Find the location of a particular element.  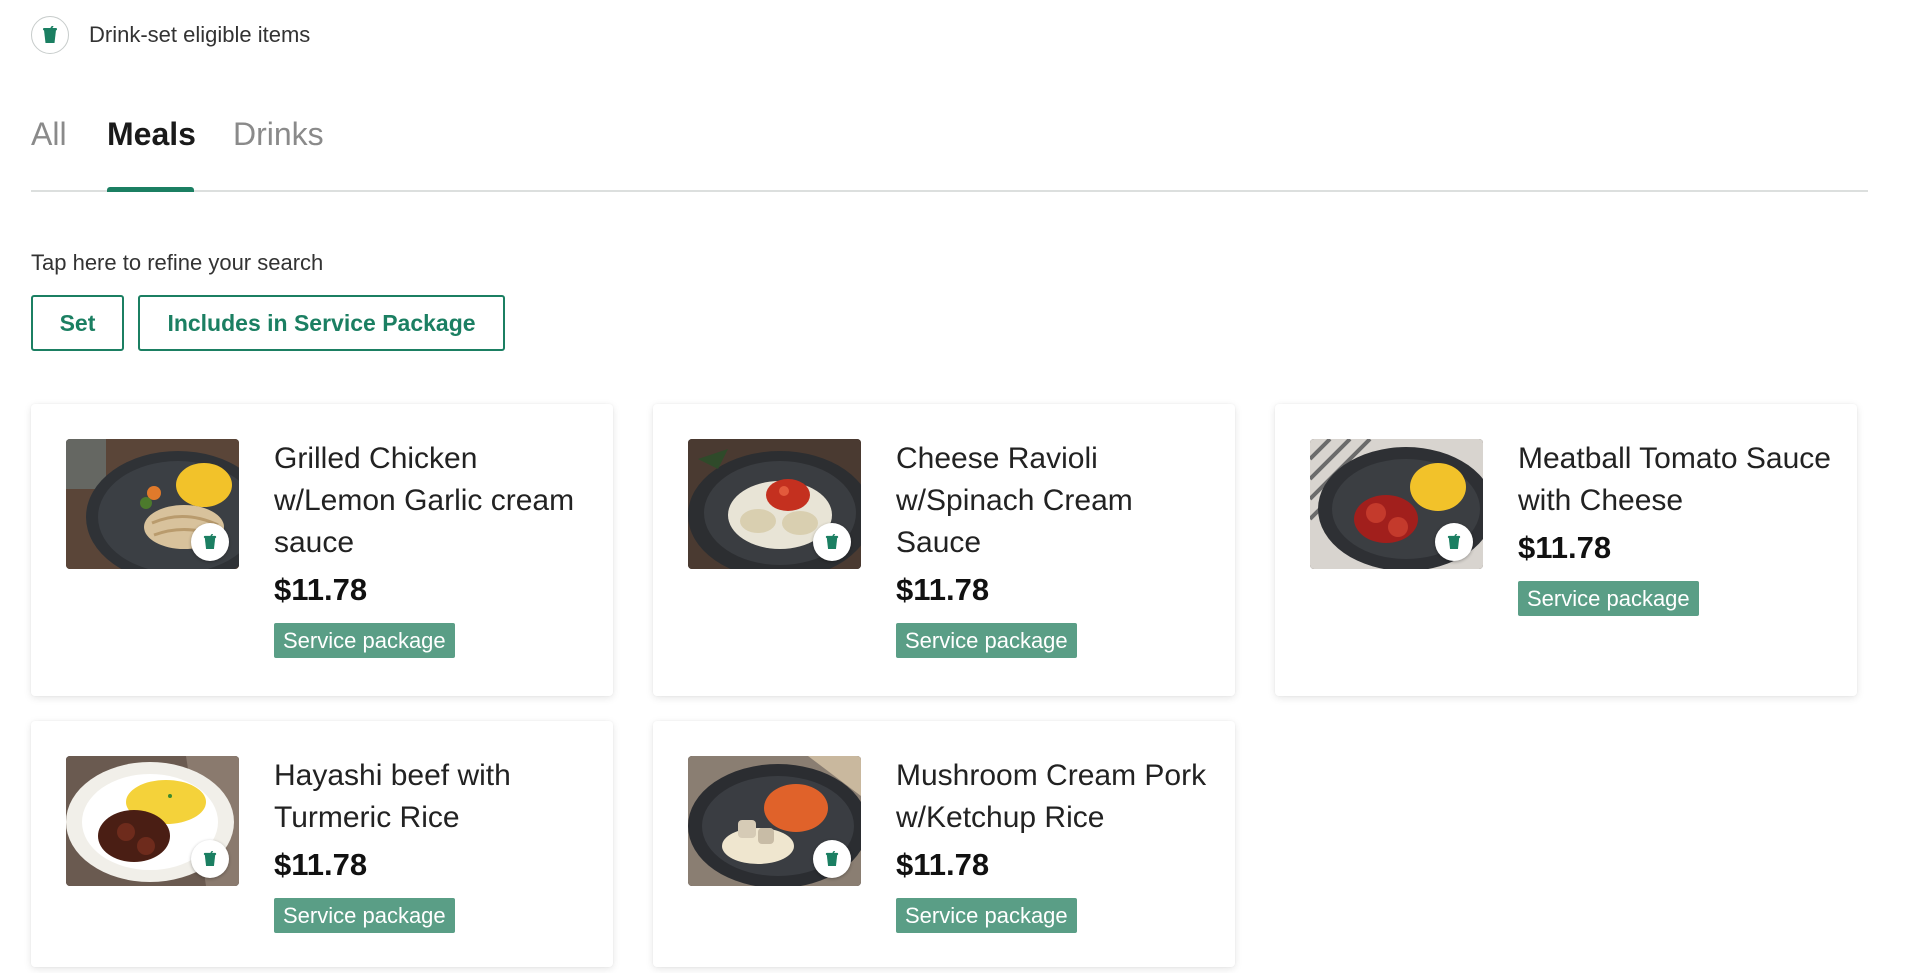

tab-all: All is located at coordinates (49, 134).